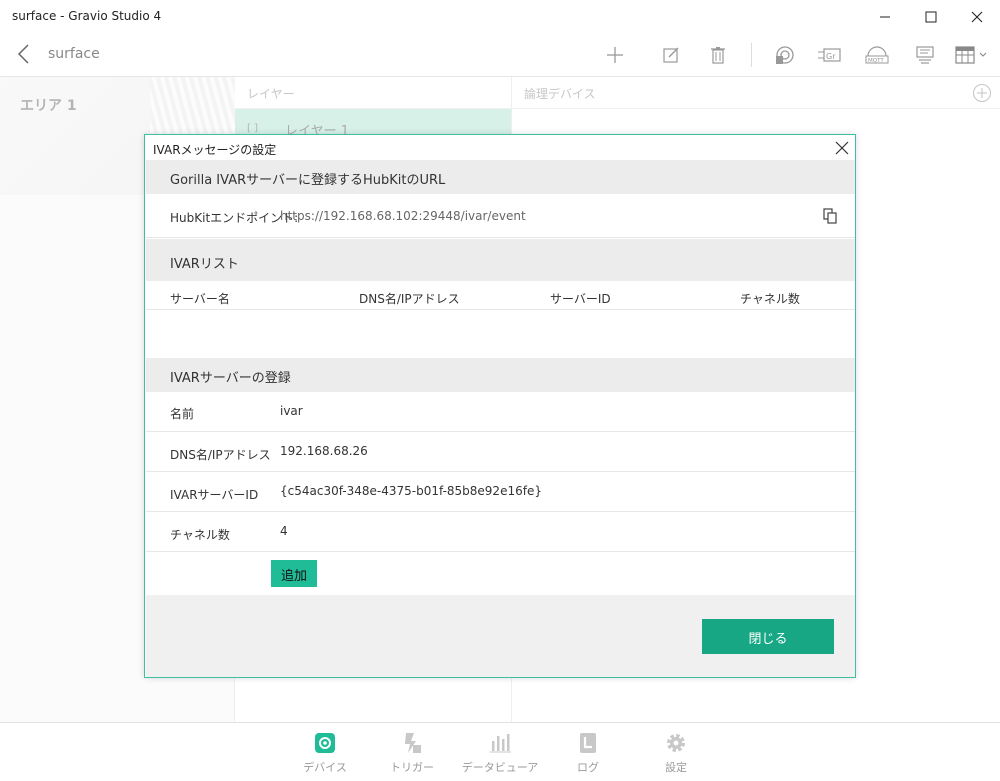  I want to click on window-close-button, so click(977, 16).